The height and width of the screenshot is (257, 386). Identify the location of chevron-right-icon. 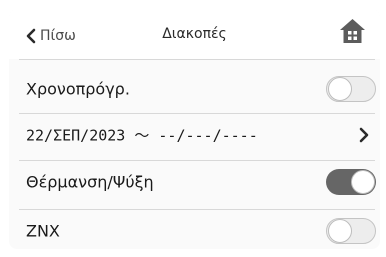
(364, 135).